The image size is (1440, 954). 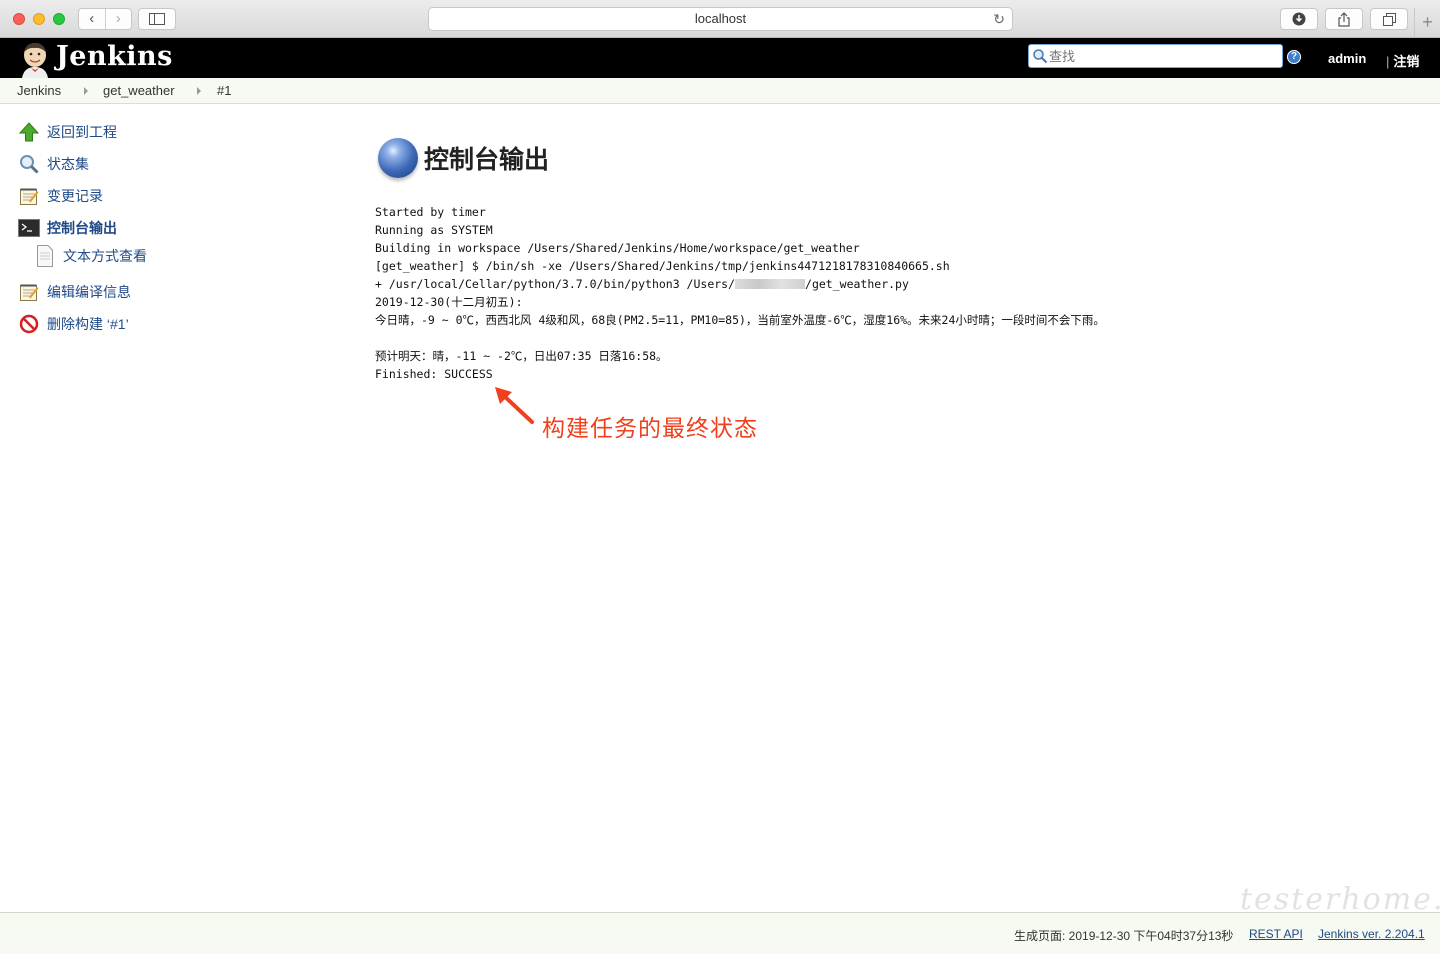 What do you see at coordinates (139, 90) in the screenshot?
I see `breadcrumb-job: get_weather` at bounding box center [139, 90].